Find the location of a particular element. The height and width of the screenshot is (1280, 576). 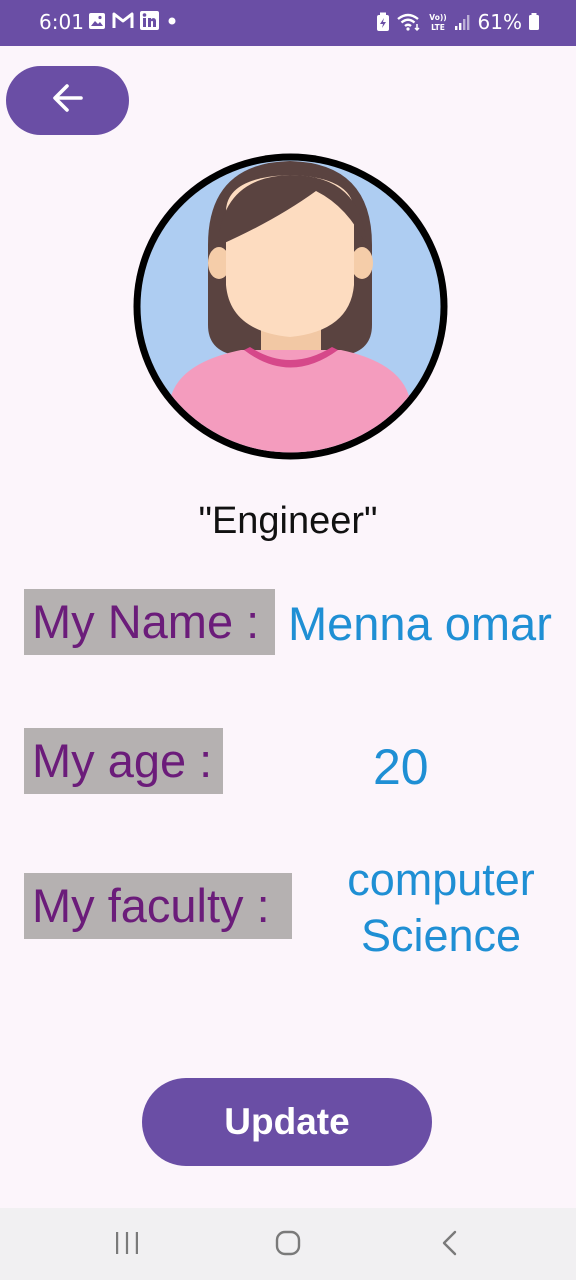

volte-icon: Vo)) LTE is located at coordinates (438, 22).